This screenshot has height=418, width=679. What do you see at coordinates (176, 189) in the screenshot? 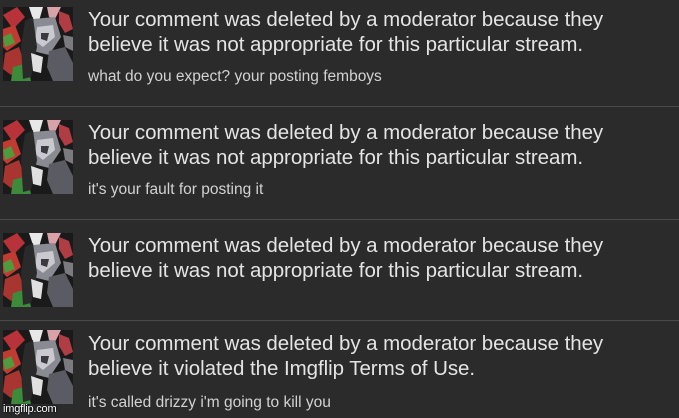
I see `deleted-comment-text: it's your fault for posting it` at bounding box center [176, 189].